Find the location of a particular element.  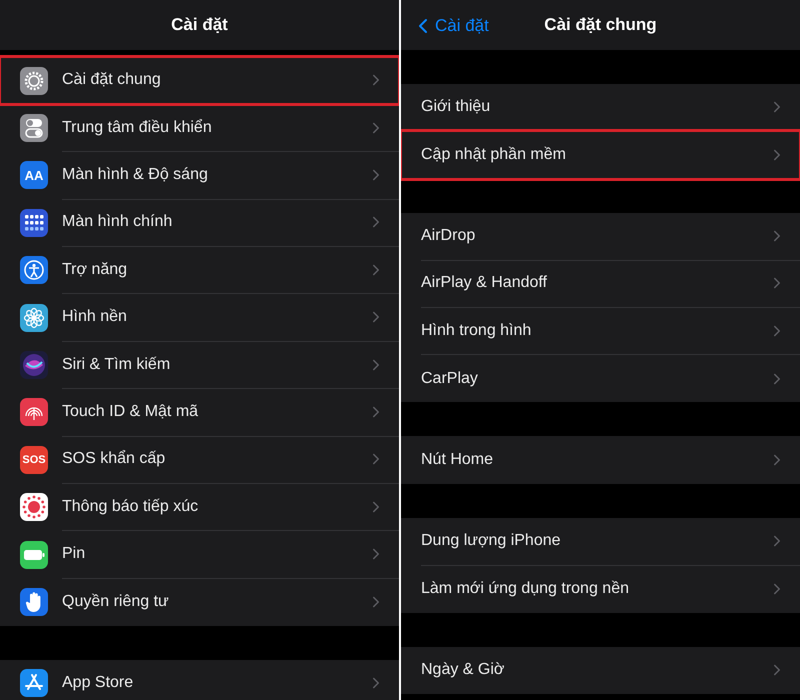

settings-row: Touch ID & Mật mã is located at coordinates (199, 412).